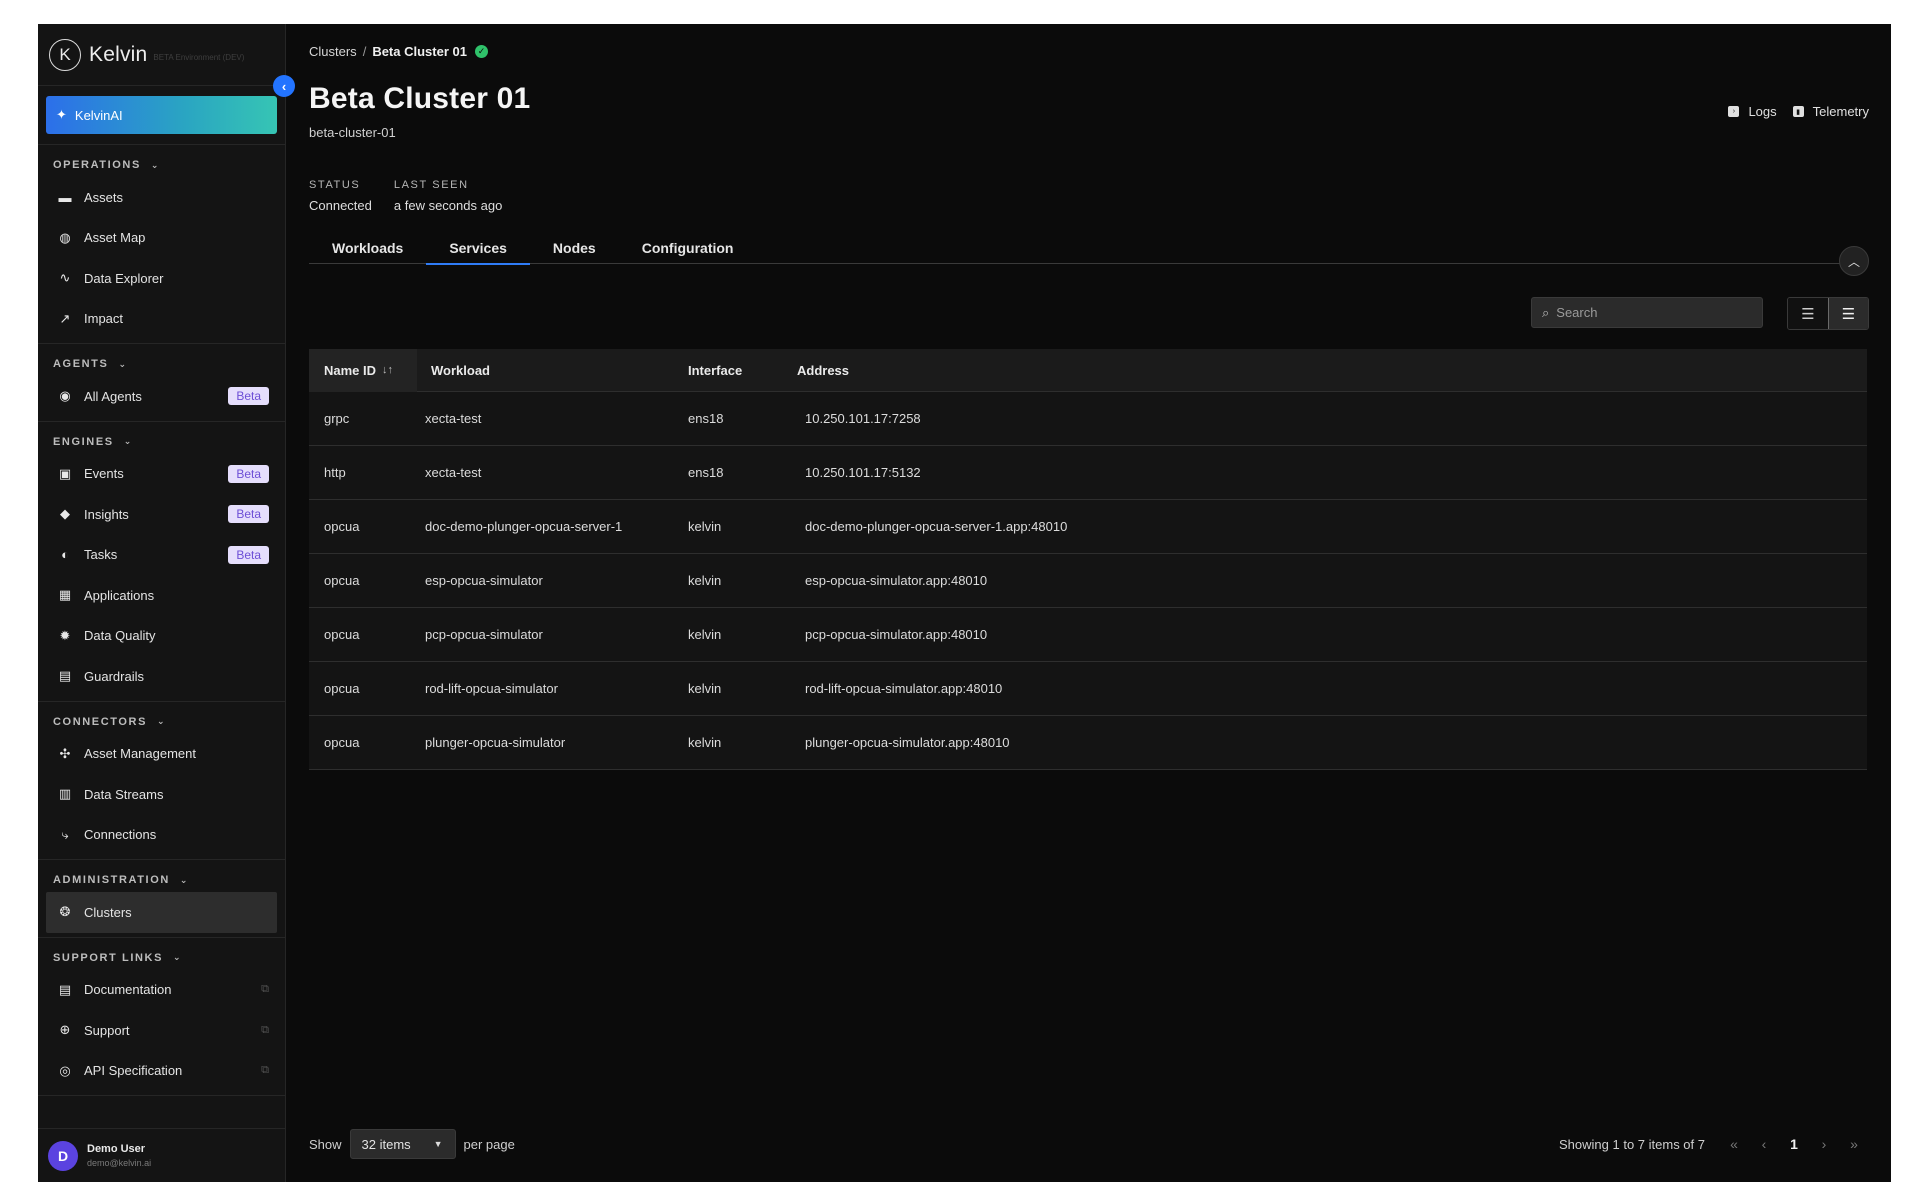  Describe the element at coordinates (1088, 419) in the screenshot. I see `table-row: grpc xecta-test ens18 10.250.101.17:7258` at that location.